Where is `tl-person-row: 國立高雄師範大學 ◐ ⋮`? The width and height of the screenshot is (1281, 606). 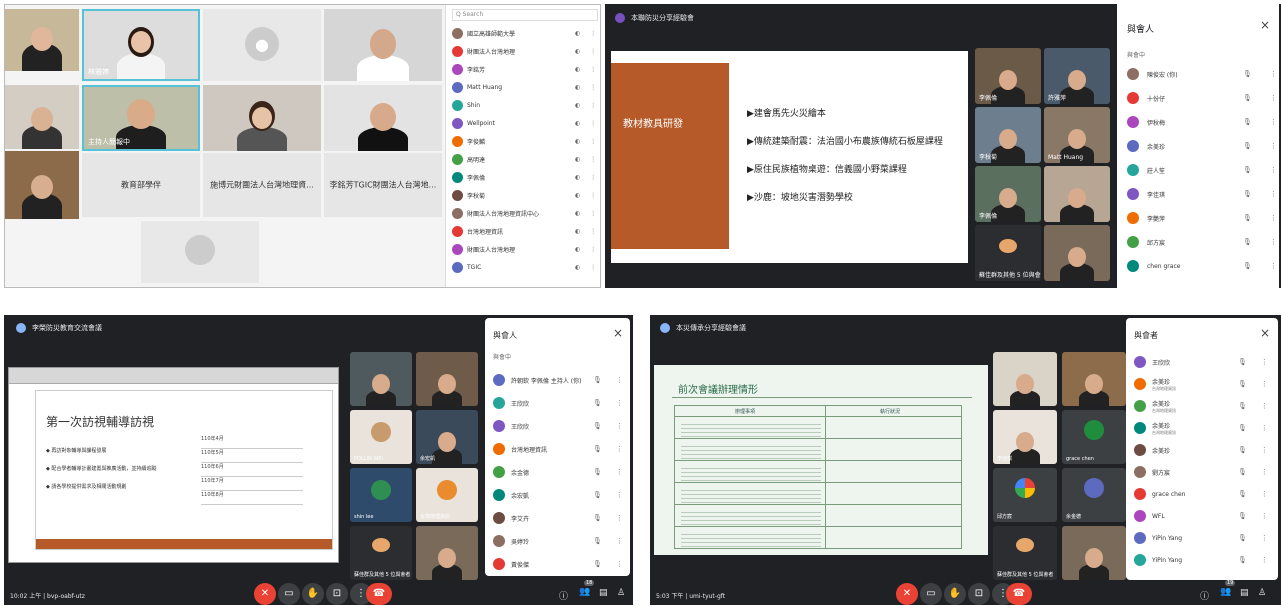 tl-person-row: 國立高雄師範大學 ◐ ⋮ is located at coordinates (523, 33).